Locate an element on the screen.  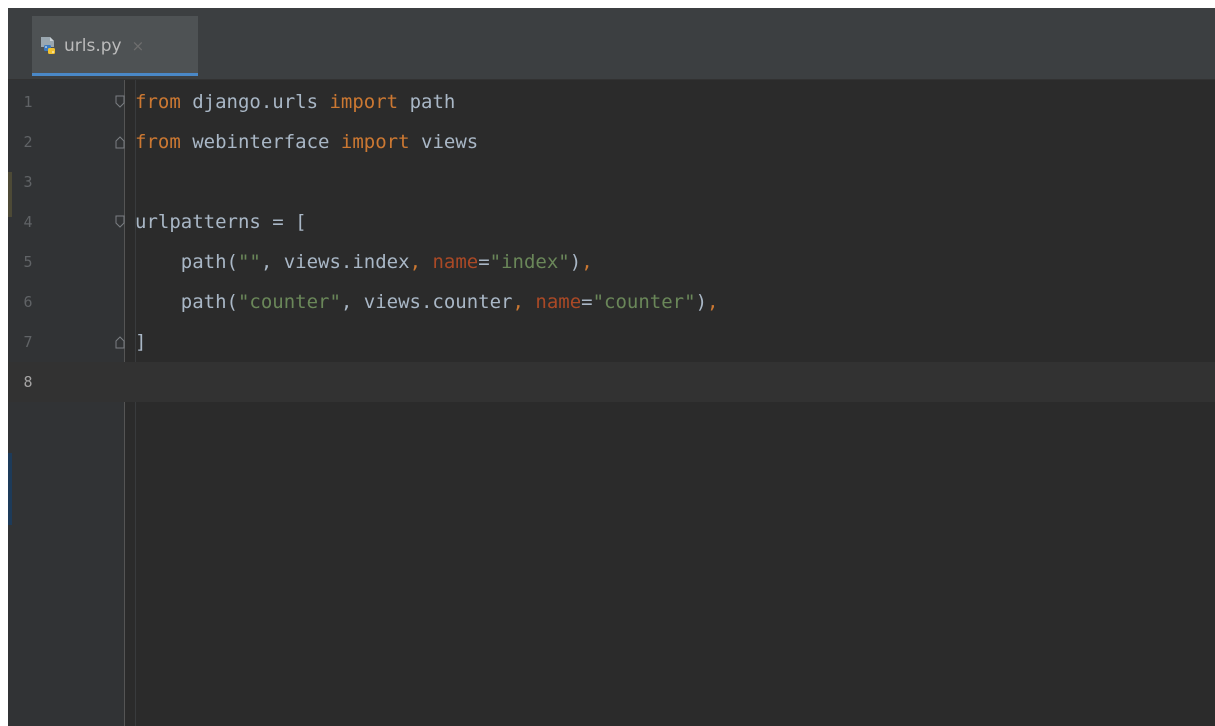
code-text: from webinterface import views is located at coordinates (306, 142).